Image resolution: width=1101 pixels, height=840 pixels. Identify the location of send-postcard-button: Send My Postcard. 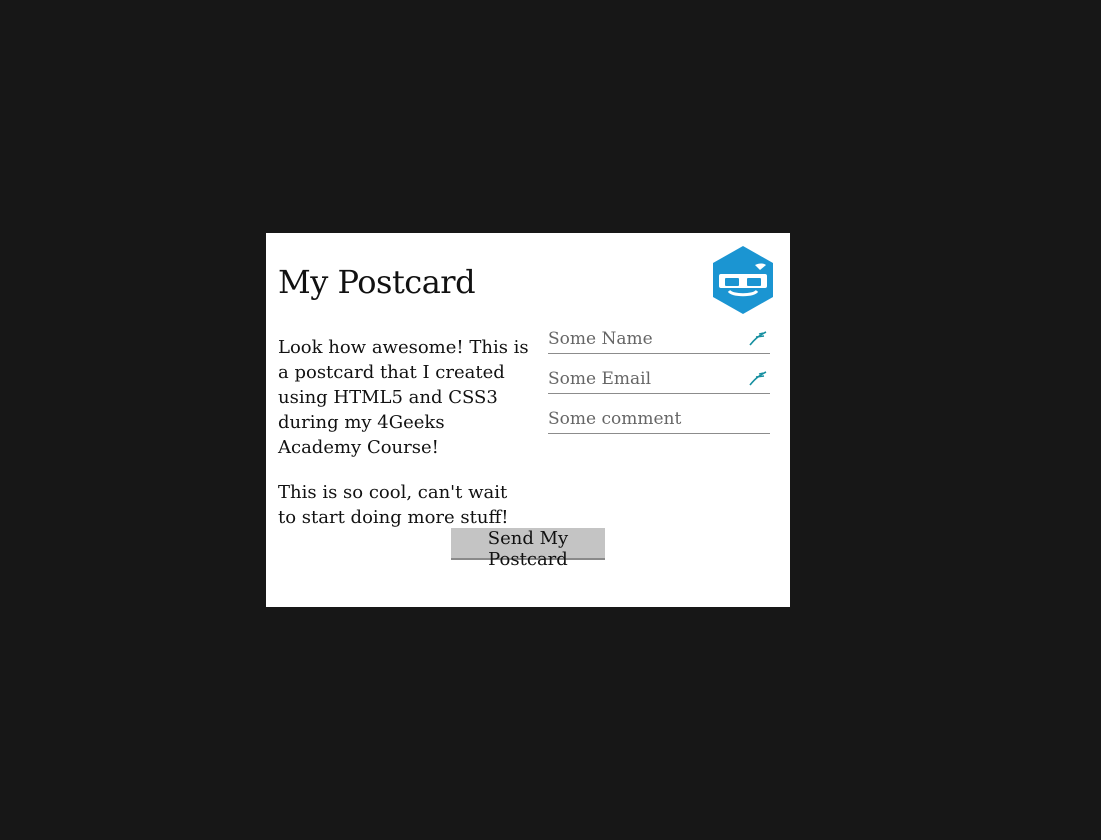
(528, 549).